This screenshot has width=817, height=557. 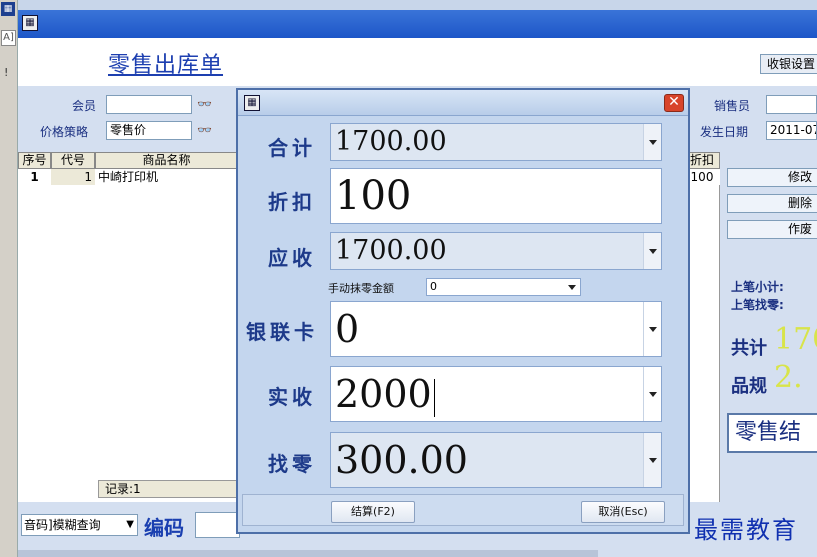 I want to click on modify-button: 修改, so click(x=772, y=177).